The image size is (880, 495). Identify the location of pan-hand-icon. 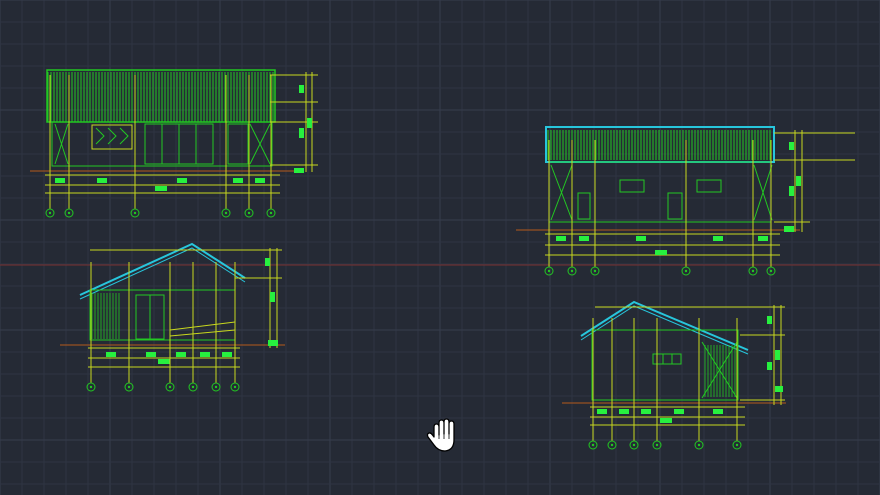
(440, 435).